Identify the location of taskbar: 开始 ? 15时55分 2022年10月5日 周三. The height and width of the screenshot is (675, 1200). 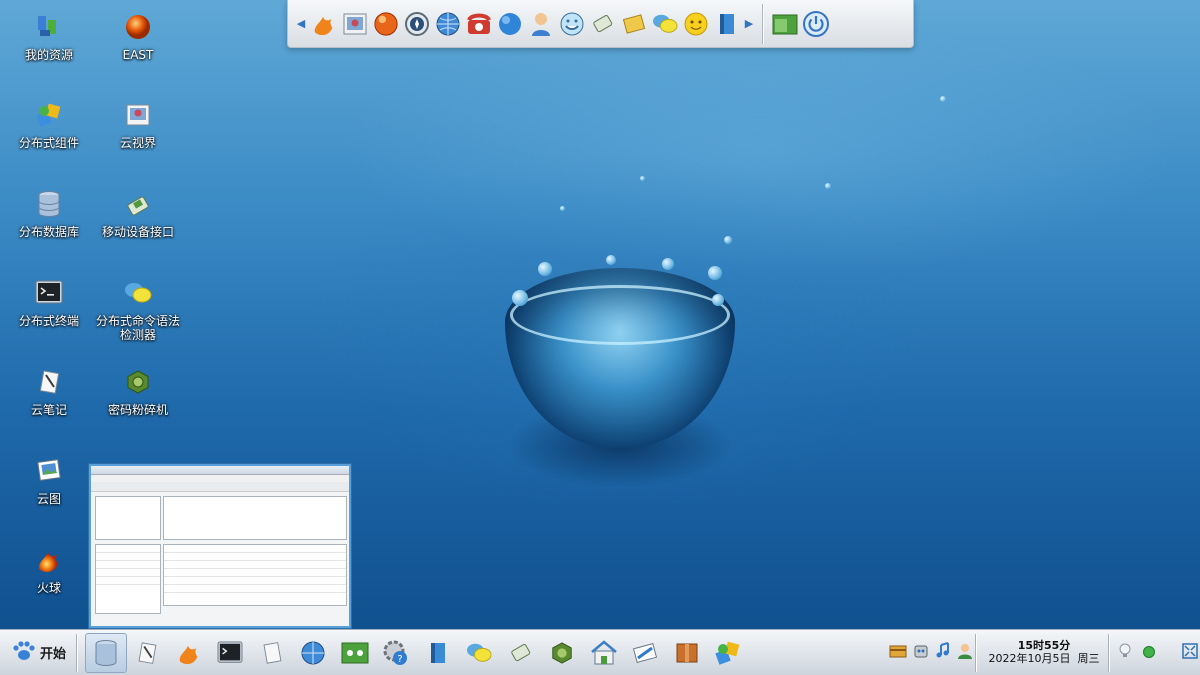
(600, 652).